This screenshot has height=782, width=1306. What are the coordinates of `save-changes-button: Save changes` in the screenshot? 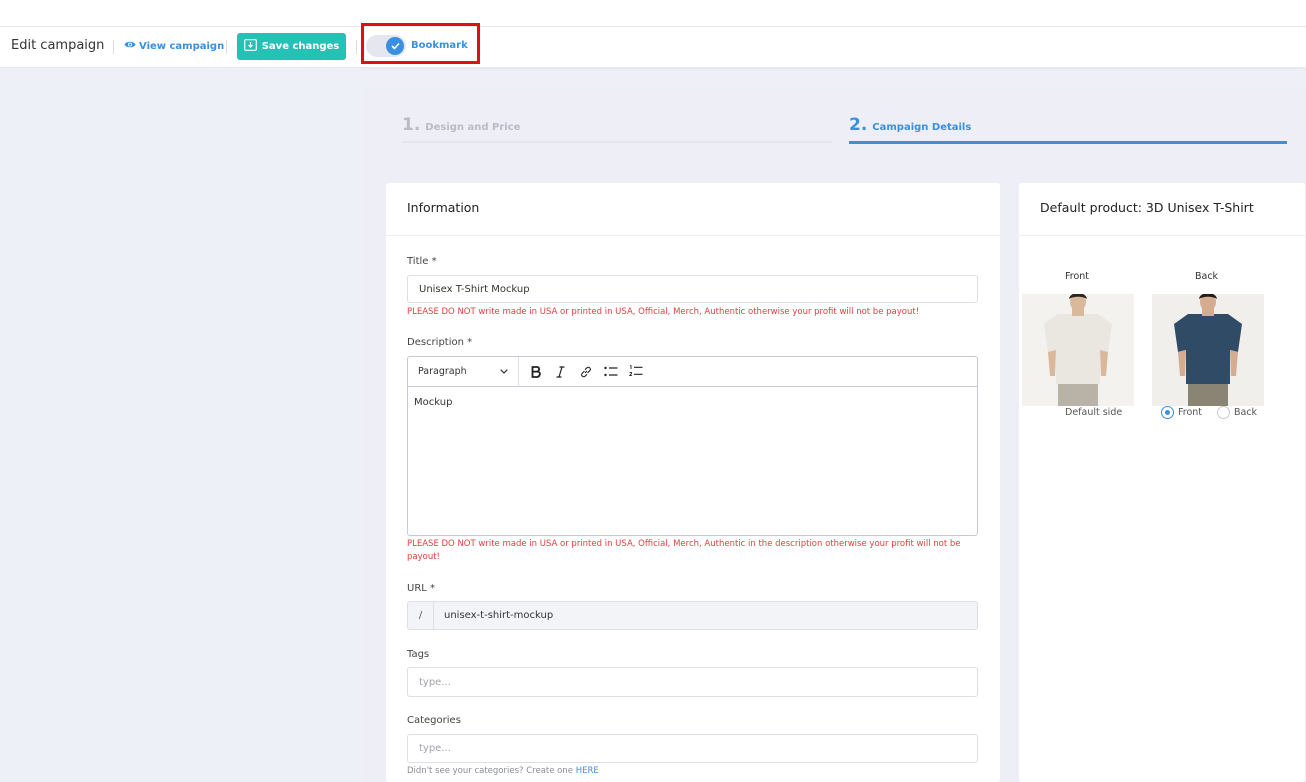 It's located at (291, 46).